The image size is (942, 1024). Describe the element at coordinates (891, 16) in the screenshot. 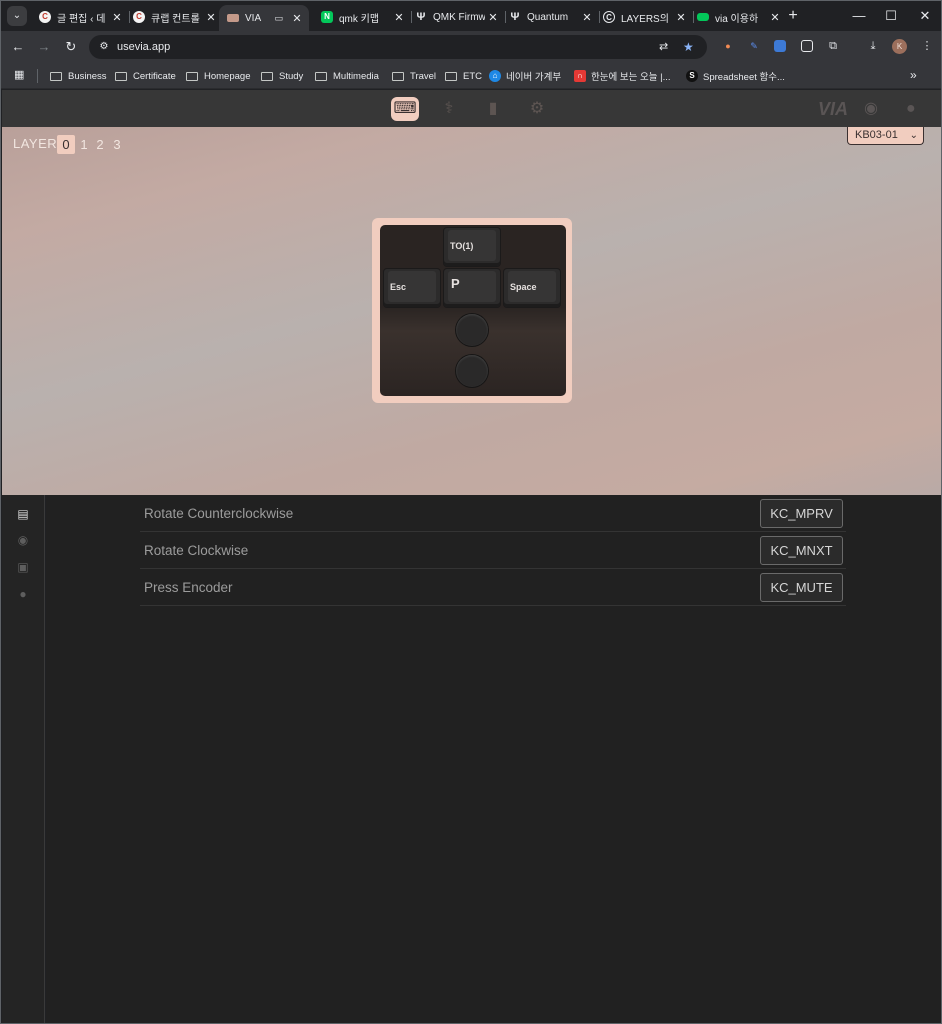

I see `maximize-button: ☐` at that location.